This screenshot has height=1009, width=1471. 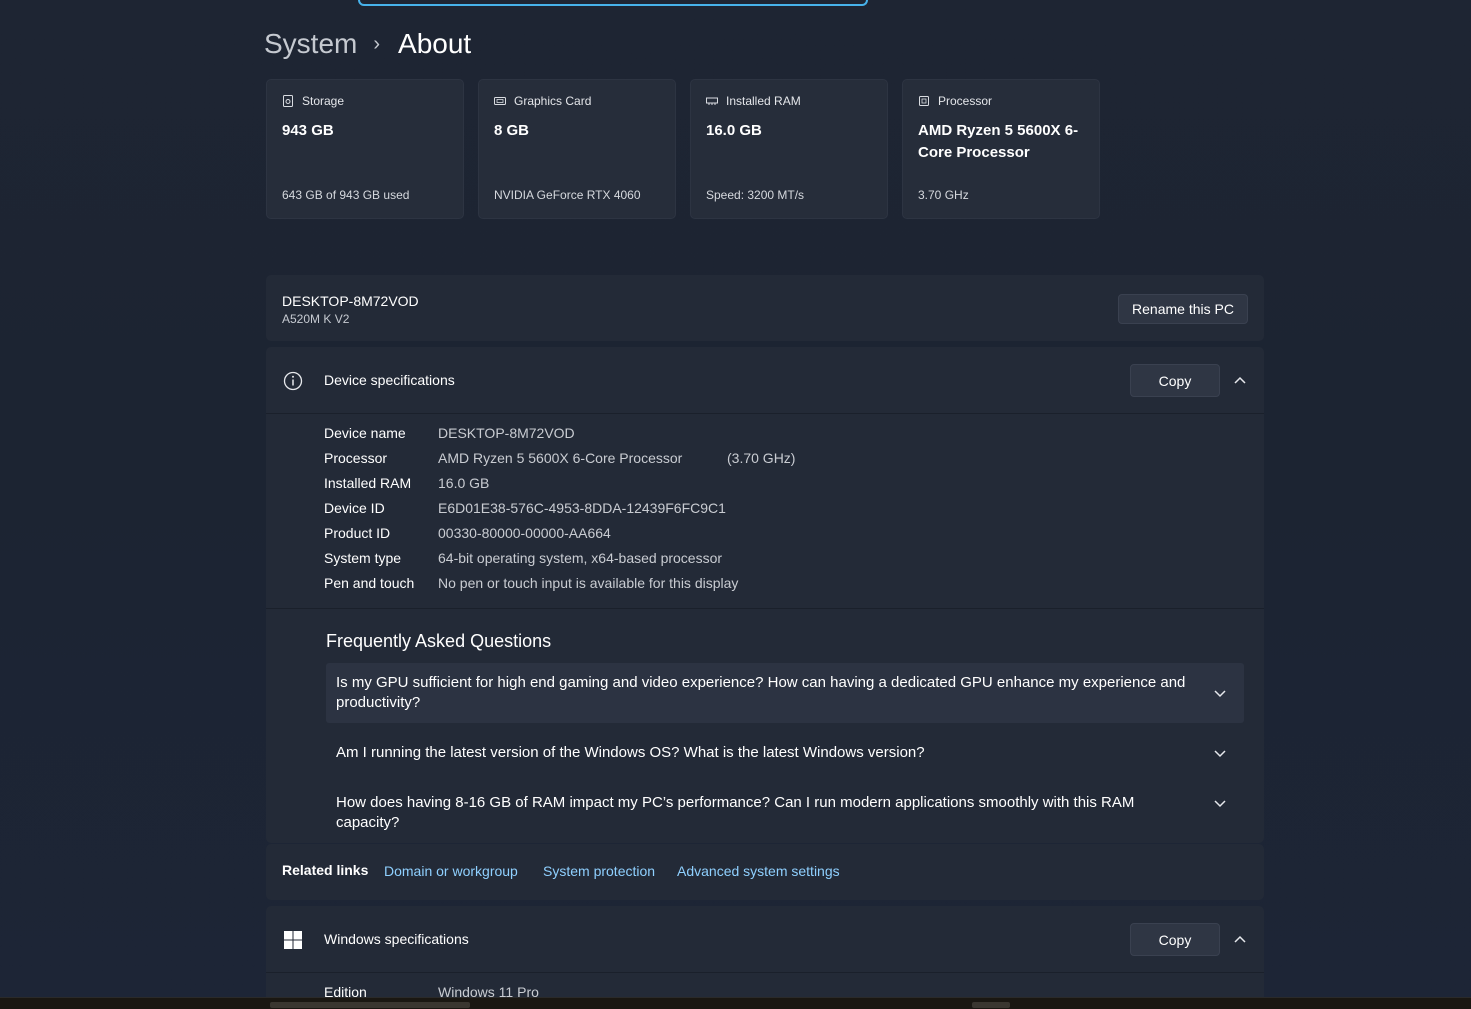 What do you see at coordinates (365, 149) in the screenshot?
I see `storage-card: Storage 943 GB 643 GB of 943 GB used` at bounding box center [365, 149].